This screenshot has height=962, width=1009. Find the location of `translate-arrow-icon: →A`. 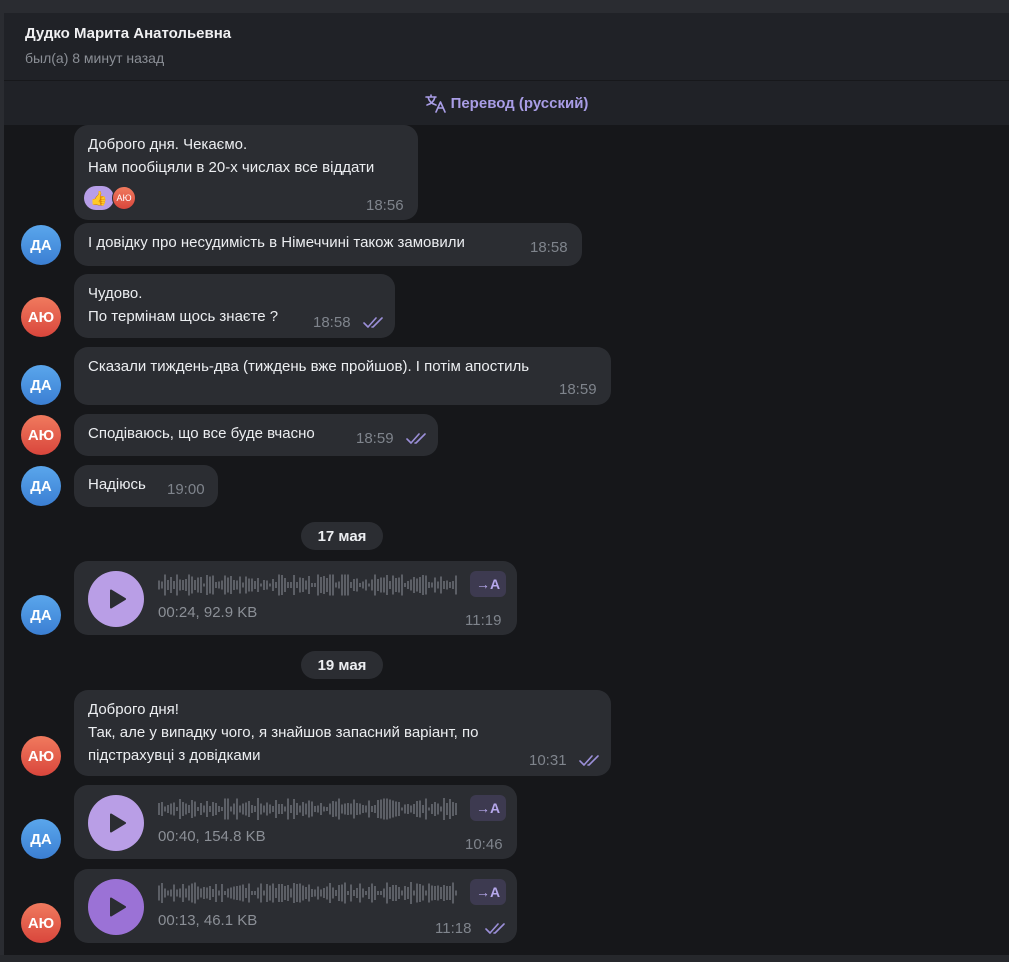

translate-arrow-icon: →A is located at coordinates (488, 584).